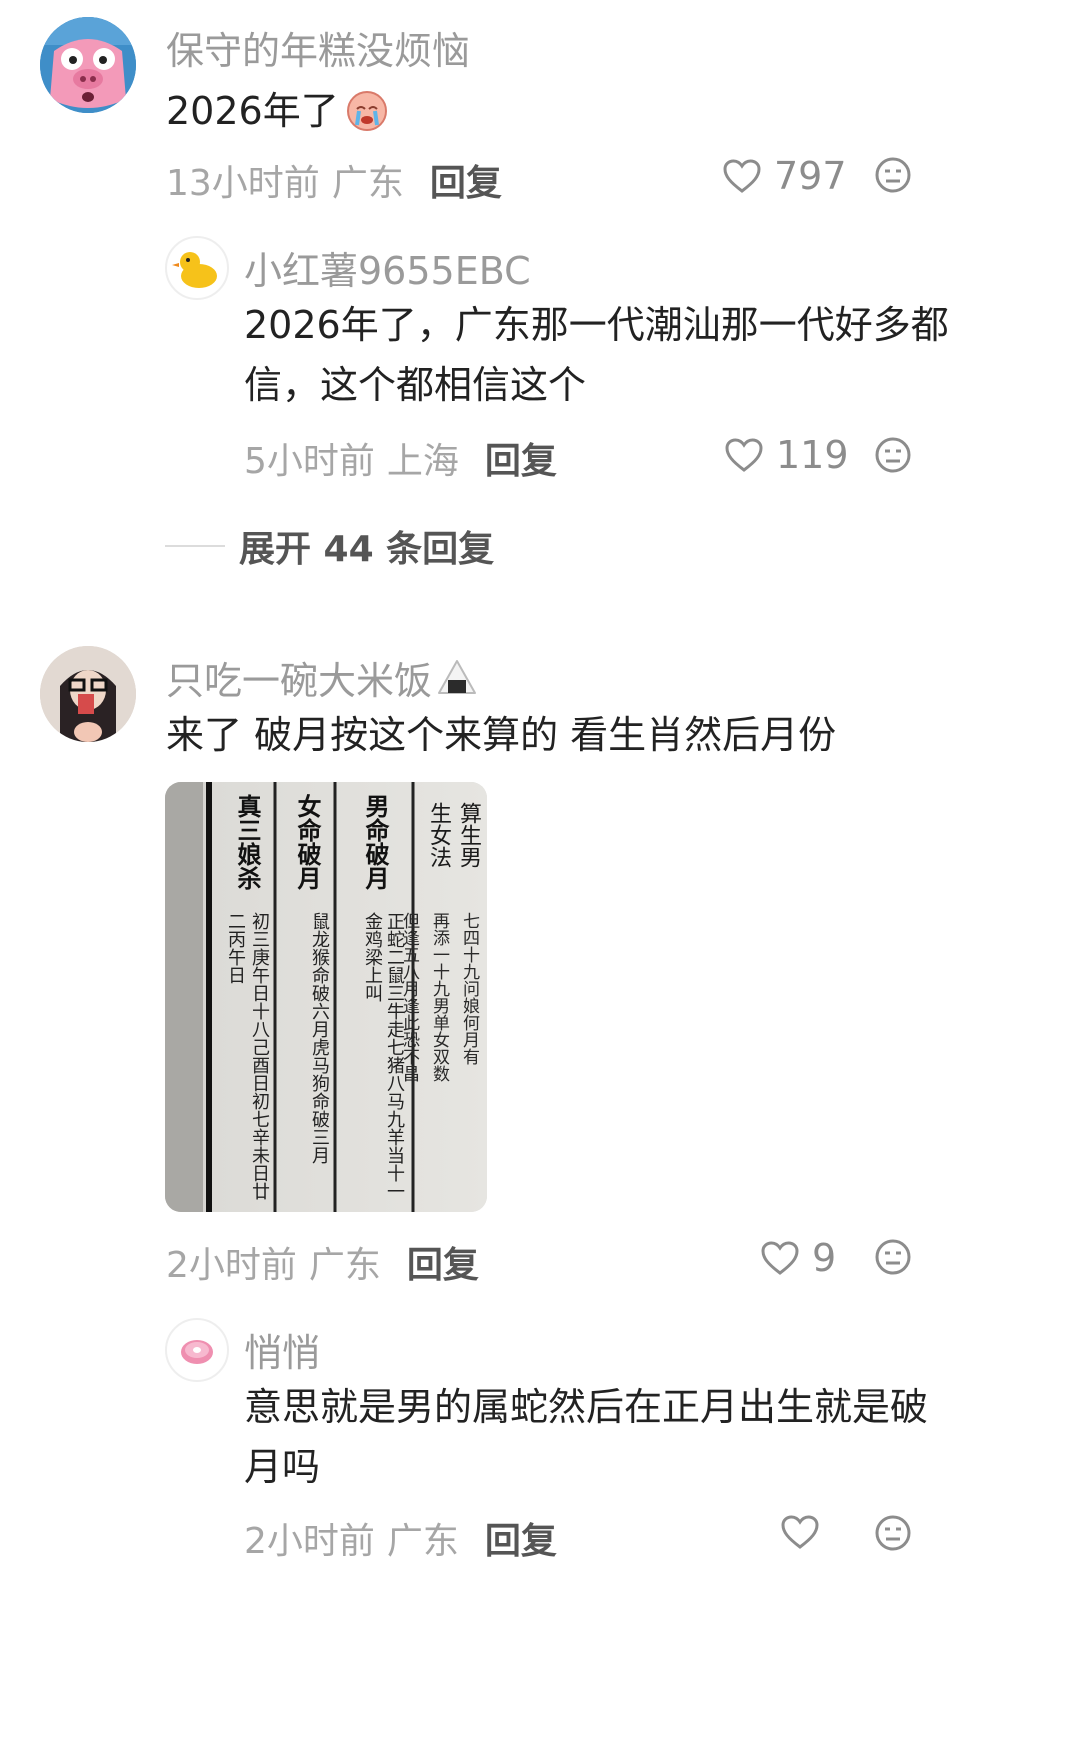 The width and height of the screenshot is (1080, 1746). I want to click on like-count: 119, so click(812, 455).